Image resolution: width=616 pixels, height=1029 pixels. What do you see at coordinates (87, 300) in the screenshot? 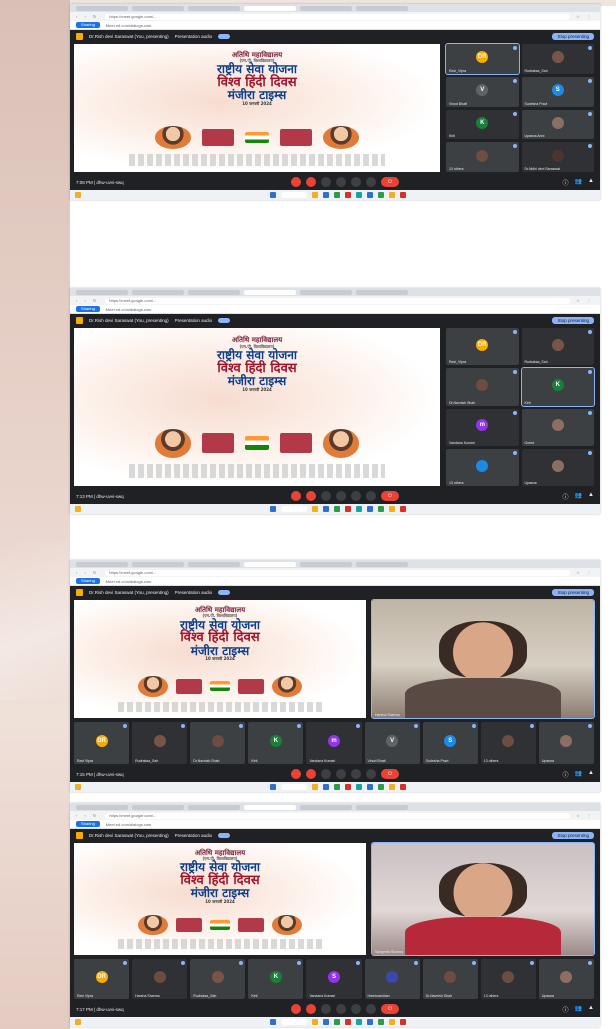
I see `nav-arrows-icon: ‹ › ↻` at bounding box center [87, 300].